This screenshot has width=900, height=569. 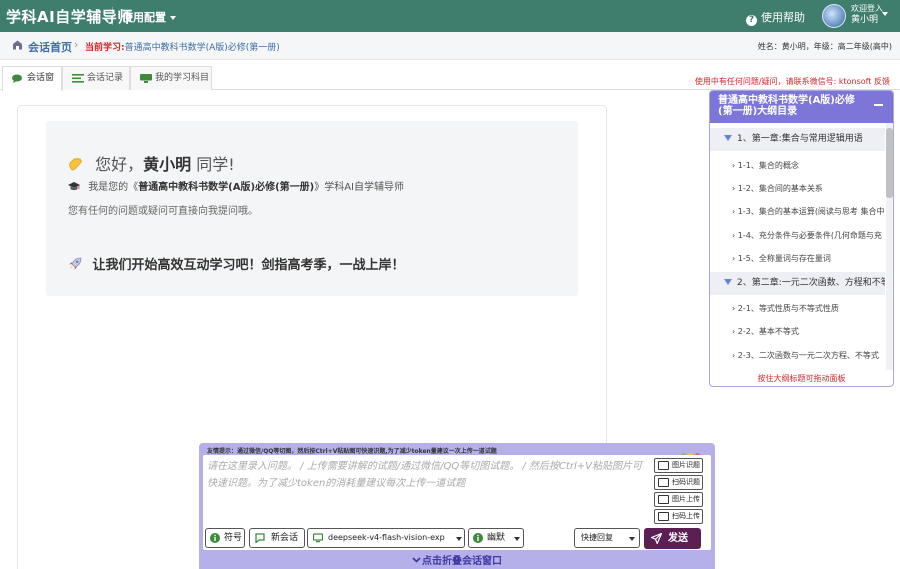 I want to click on send-button: 发送, so click(x=672, y=538).